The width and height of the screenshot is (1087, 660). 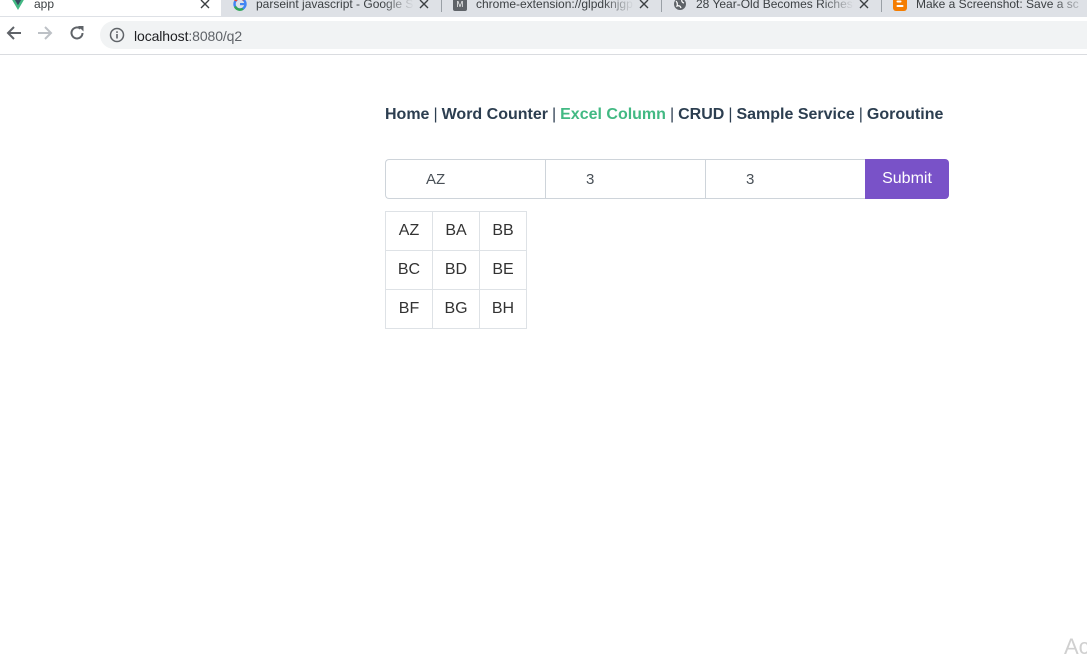 What do you see at coordinates (117, 35) in the screenshot?
I see `info-icon` at bounding box center [117, 35].